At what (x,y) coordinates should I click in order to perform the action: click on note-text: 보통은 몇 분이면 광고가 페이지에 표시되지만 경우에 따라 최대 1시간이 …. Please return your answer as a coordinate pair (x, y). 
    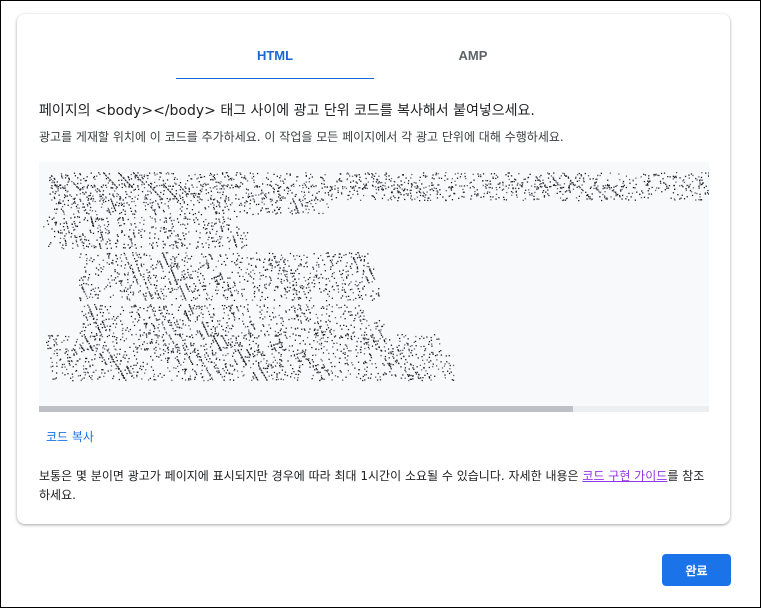
    Looking at the image, I should click on (311, 476).